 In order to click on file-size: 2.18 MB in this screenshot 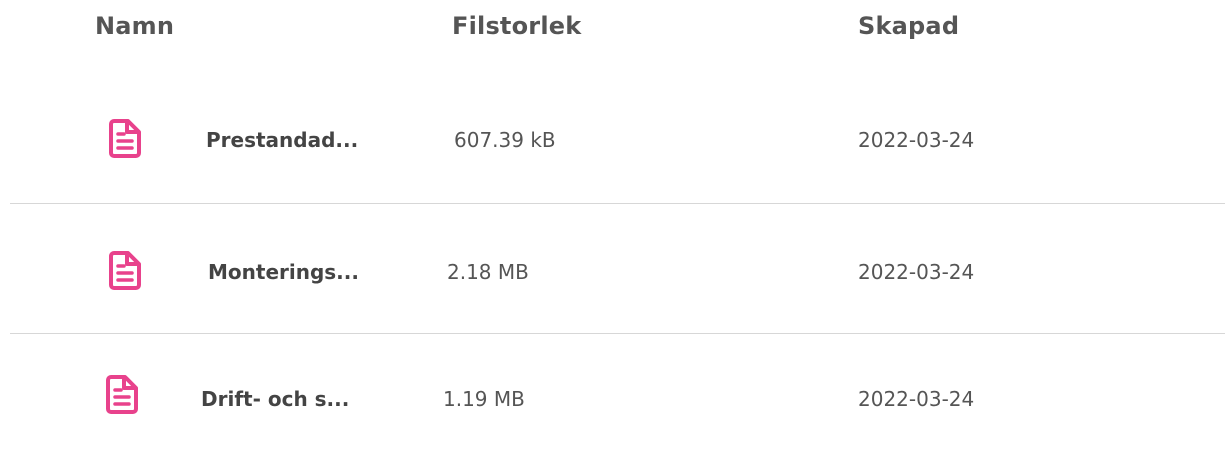, I will do `click(488, 272)`.